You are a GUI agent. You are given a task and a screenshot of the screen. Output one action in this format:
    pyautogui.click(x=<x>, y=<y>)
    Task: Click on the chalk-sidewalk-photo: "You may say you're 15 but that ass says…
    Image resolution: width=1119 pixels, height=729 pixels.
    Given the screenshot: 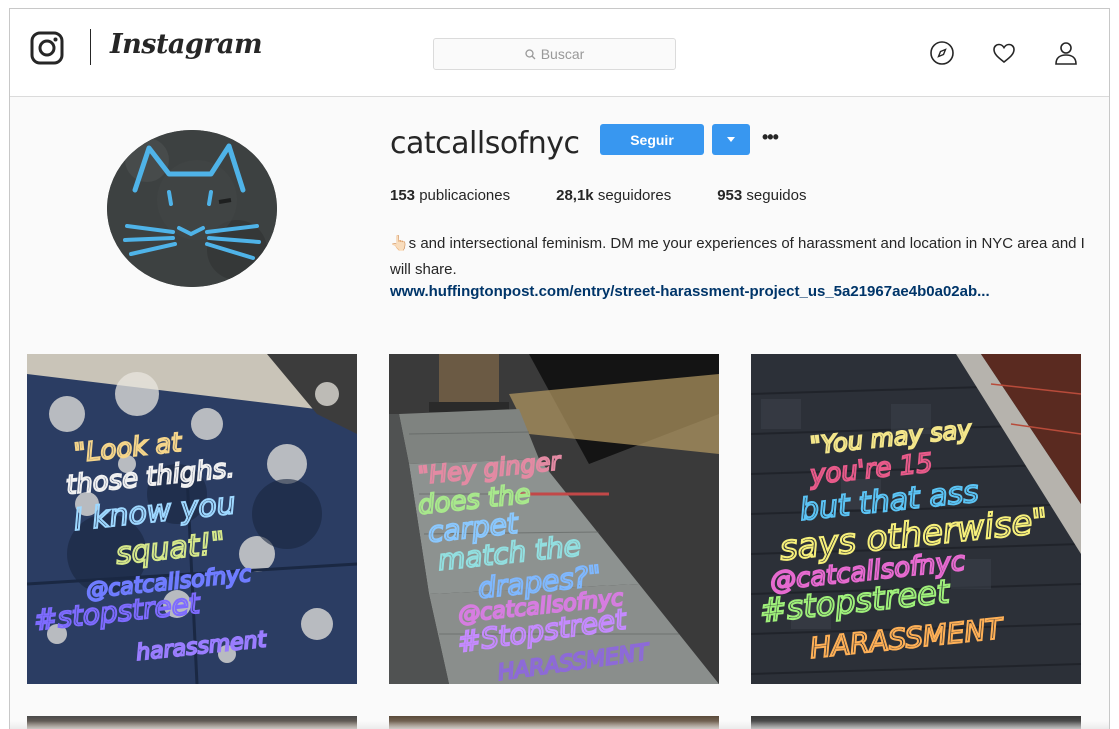 What is the action you would take?
    pyautogui.click(x=916, y=519)
    